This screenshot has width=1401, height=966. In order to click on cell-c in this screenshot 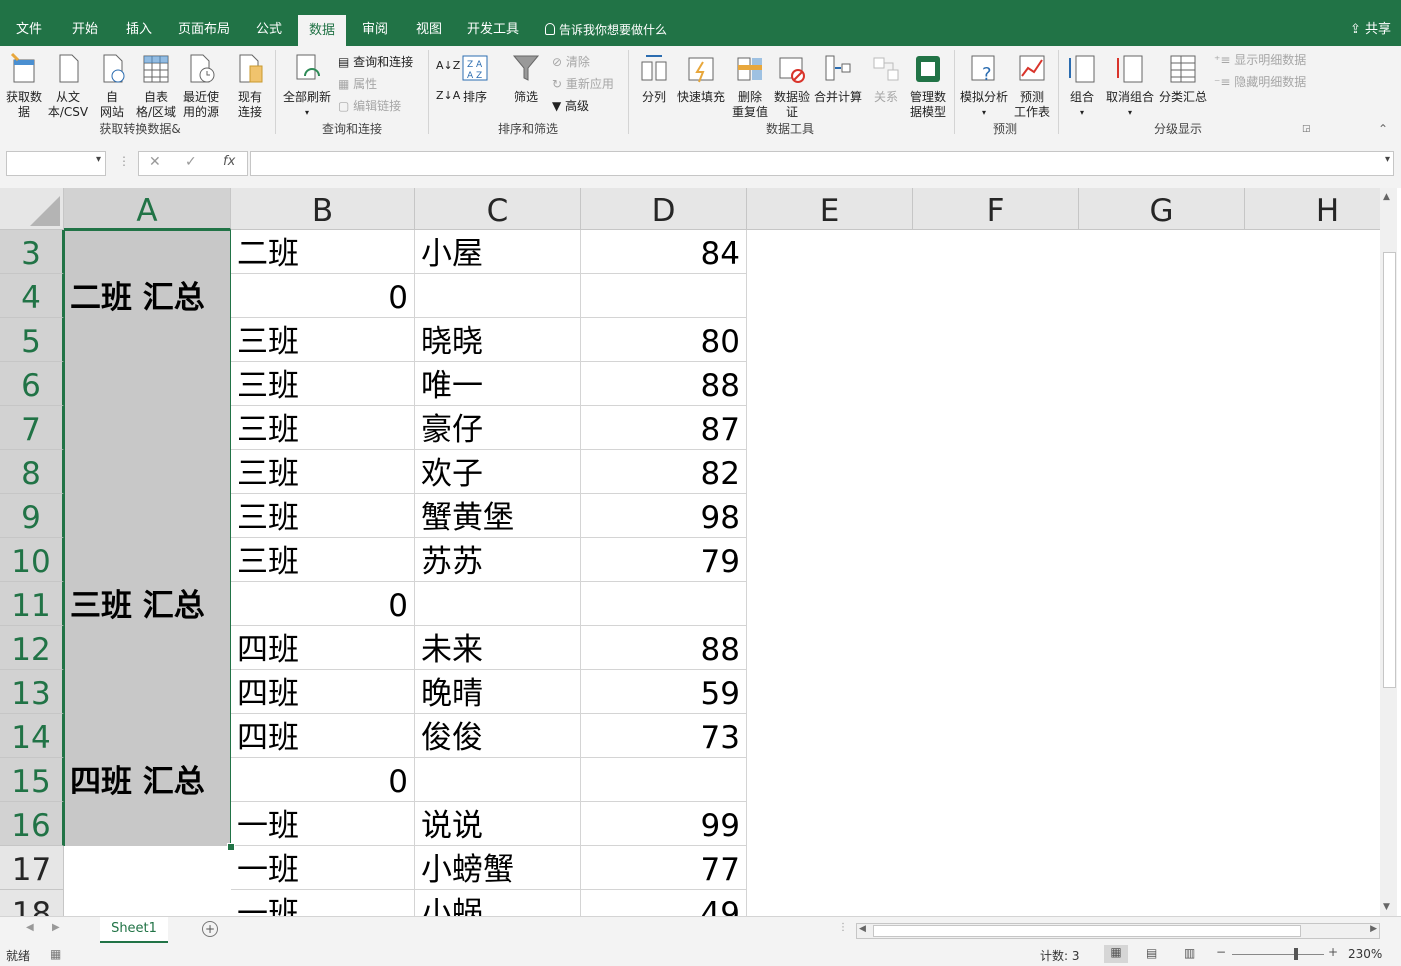, I will do `click(498, 604)`.